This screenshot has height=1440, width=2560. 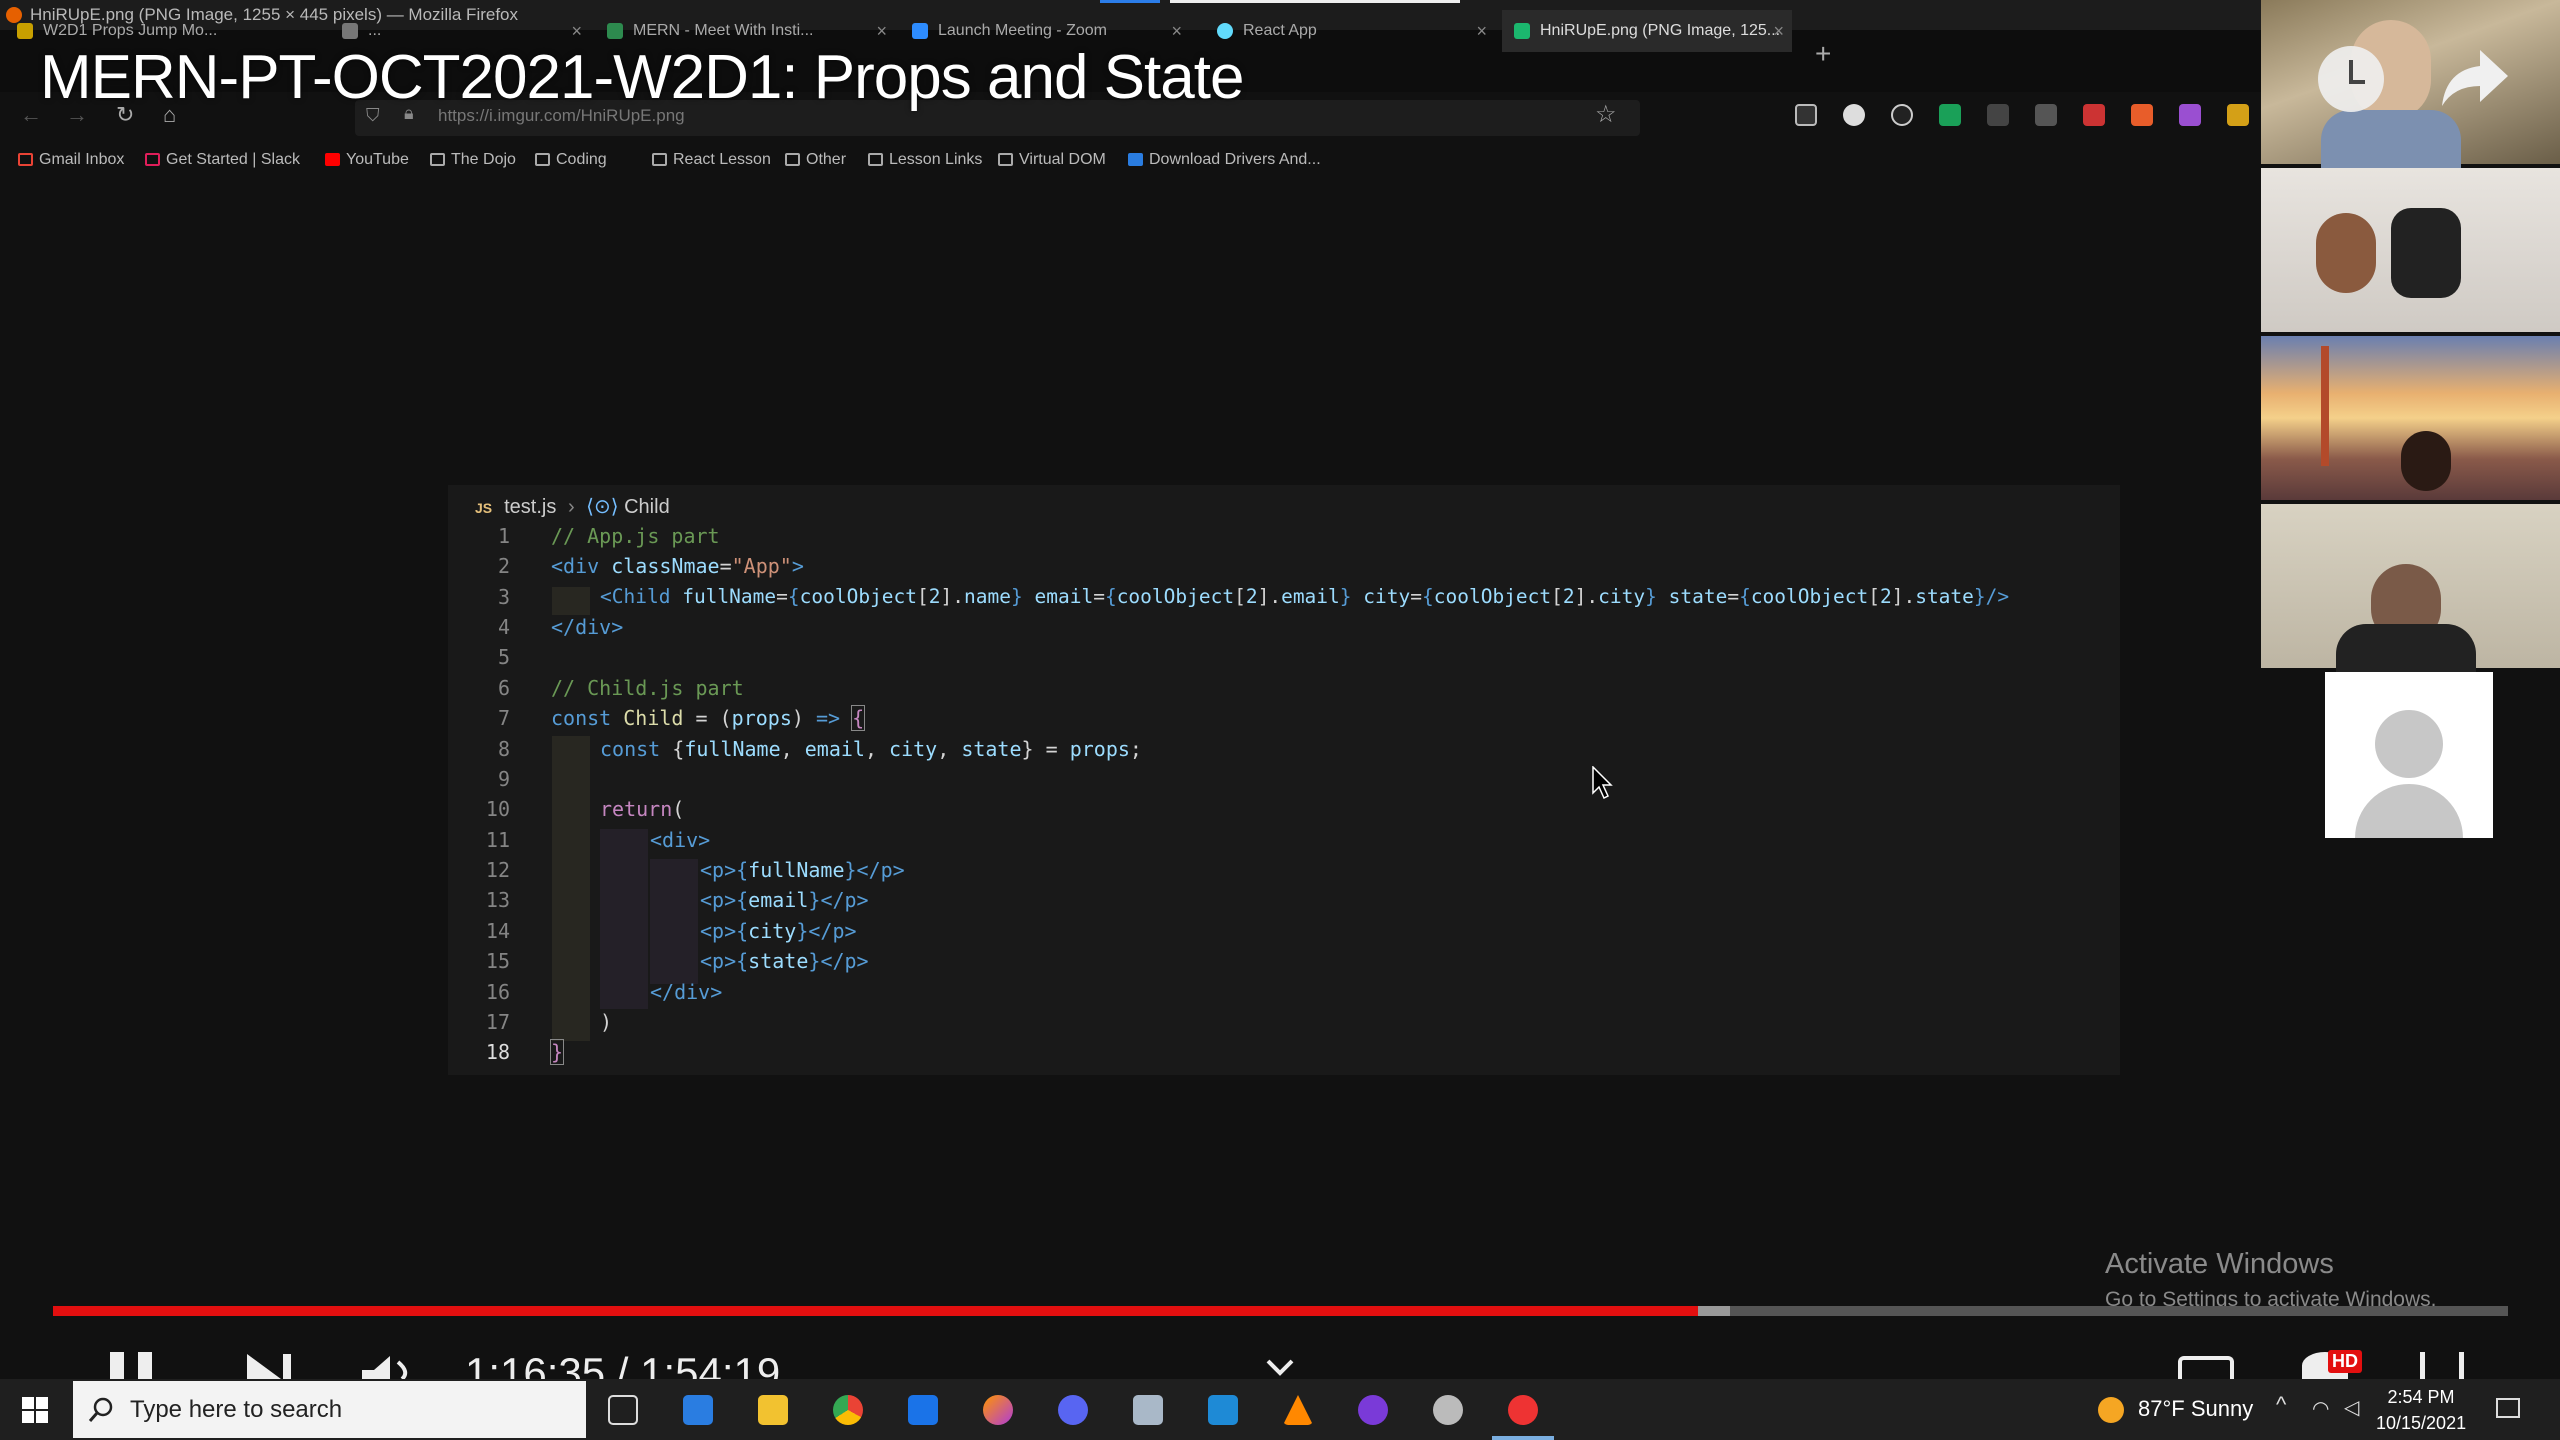 I want to click on line-number: 8, so click(x=503, y=749).